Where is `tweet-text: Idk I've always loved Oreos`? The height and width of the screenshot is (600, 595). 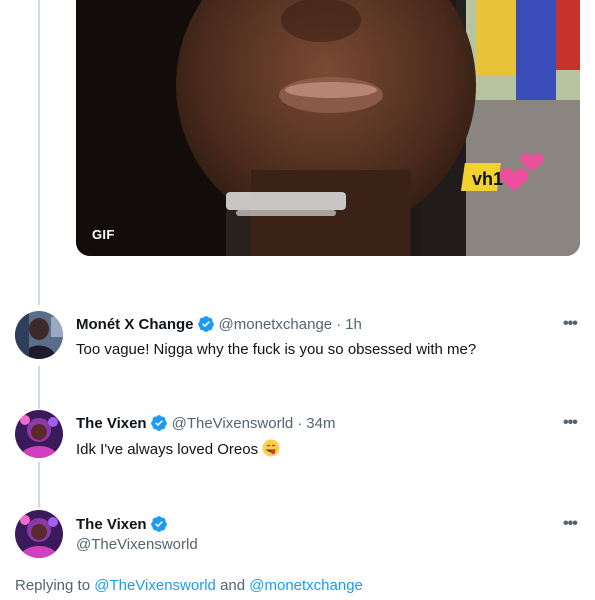 tweet-text: Idk I've always loved Oreos is located at coordinates (178, 448).